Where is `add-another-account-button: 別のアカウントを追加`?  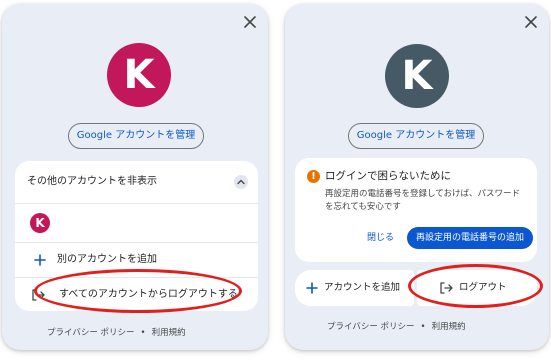
add-another-account-button: 別のアカウントを追加 is located at coordinates (136, 260).